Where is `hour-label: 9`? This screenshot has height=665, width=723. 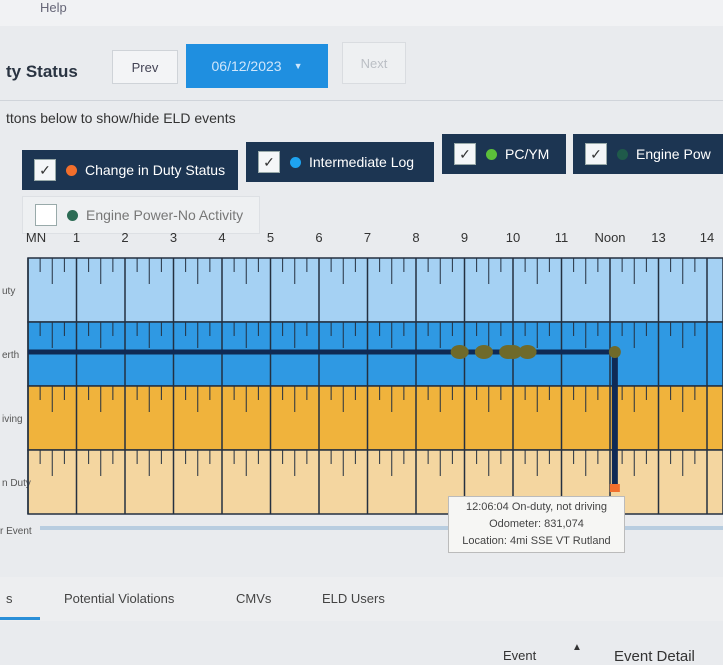 hour-label: 9 is located at coordinates (464, 237).